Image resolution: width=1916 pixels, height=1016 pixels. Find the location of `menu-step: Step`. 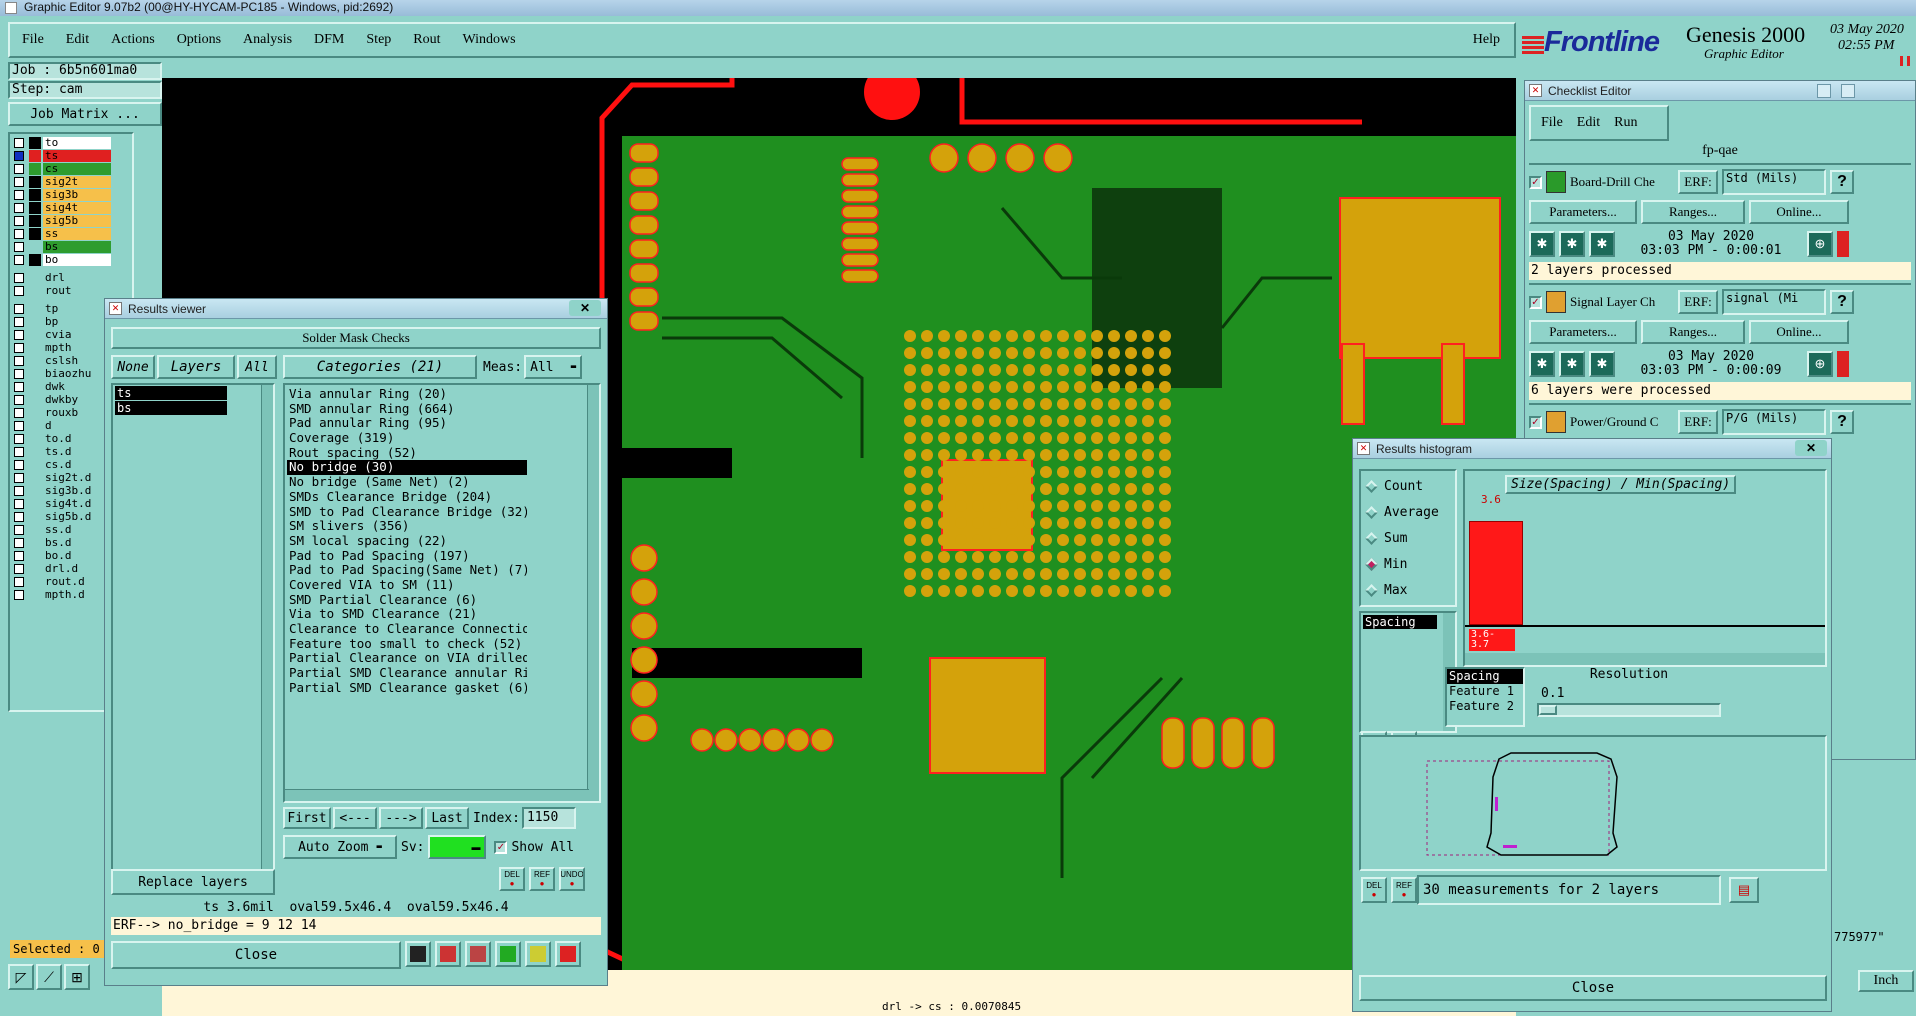

menu-step: Step is located at coordinates (378, 40).